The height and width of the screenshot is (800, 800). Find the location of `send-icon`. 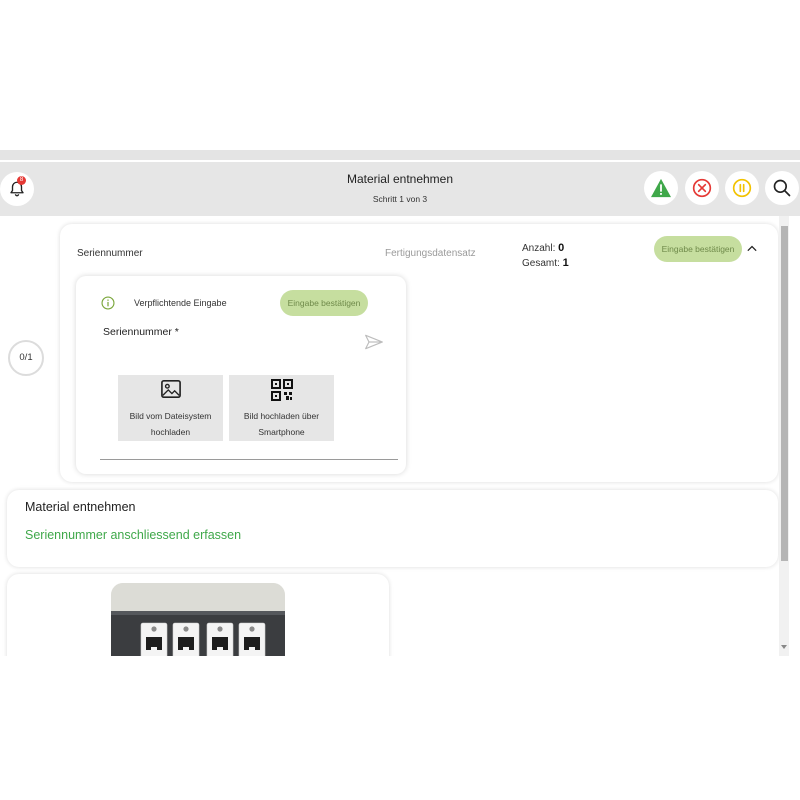

send-icon is located at coordinates (374, 342).